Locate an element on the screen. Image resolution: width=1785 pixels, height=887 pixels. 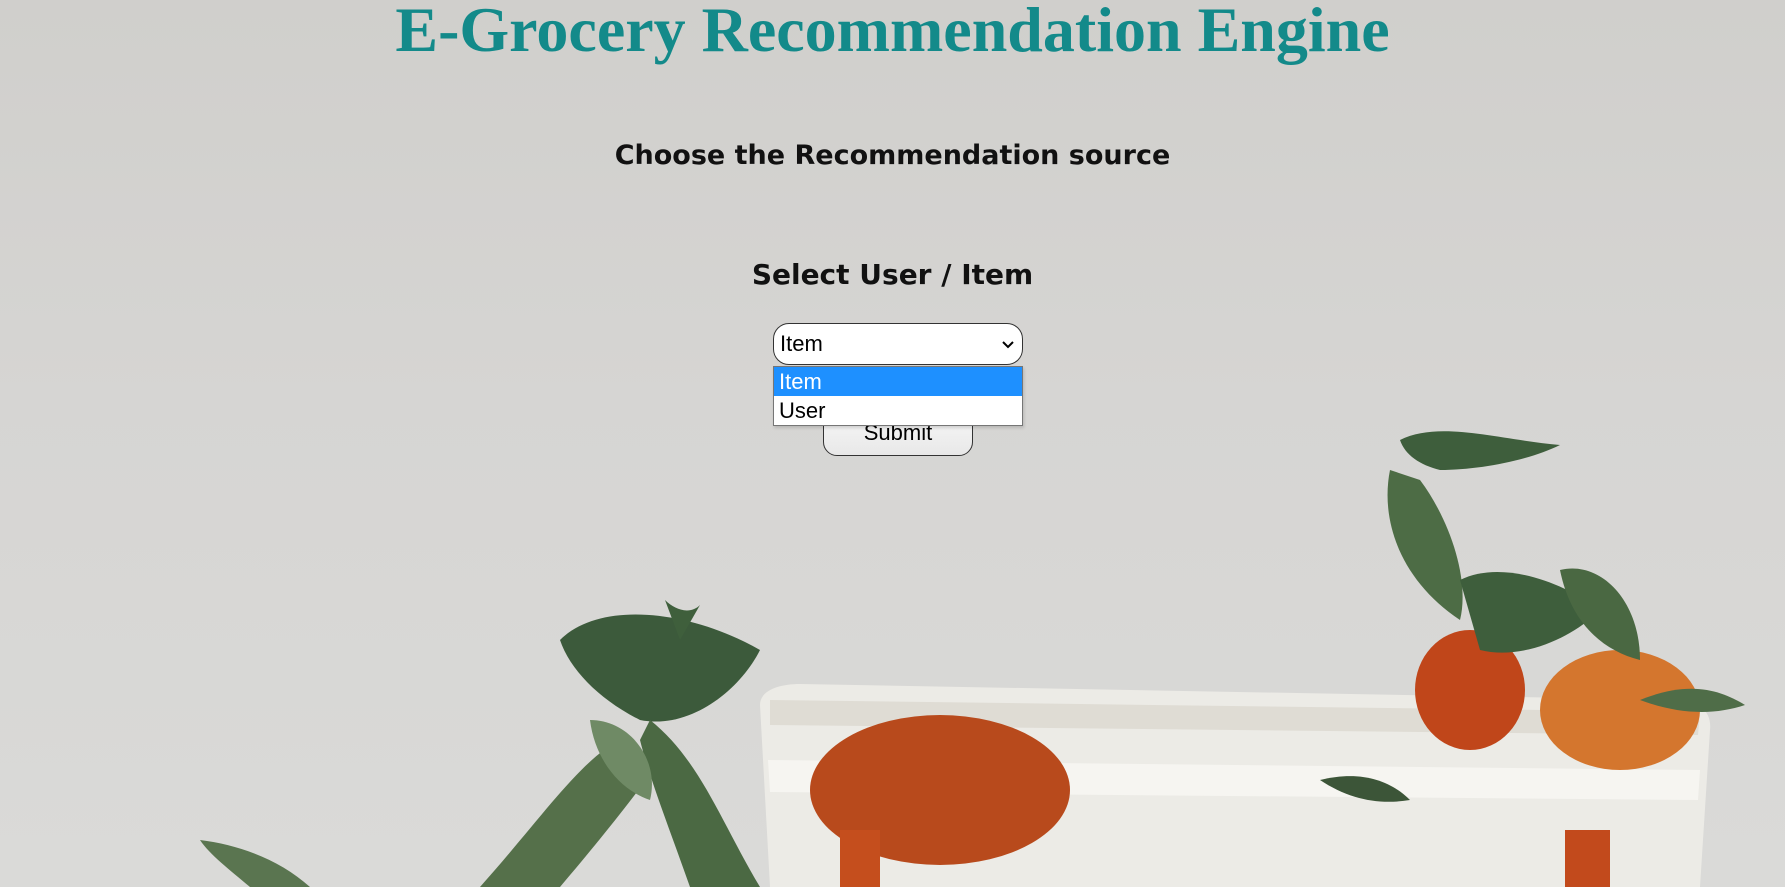
recommendation-source-heading: Choose the Recommendation source is located at coordinates (892, 155).